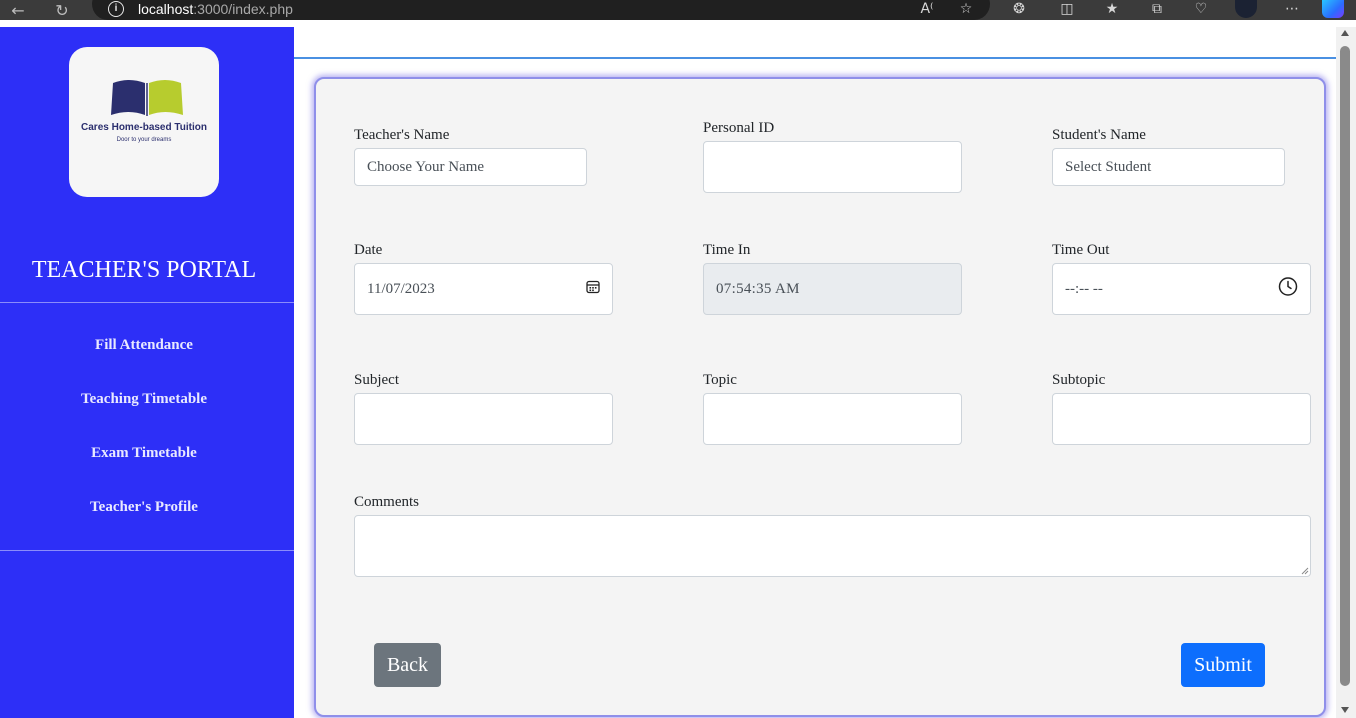 This screenshot has width=1356, height=718. I want to click on teacher-name-value: Choose Your Name, so click(426, 166).